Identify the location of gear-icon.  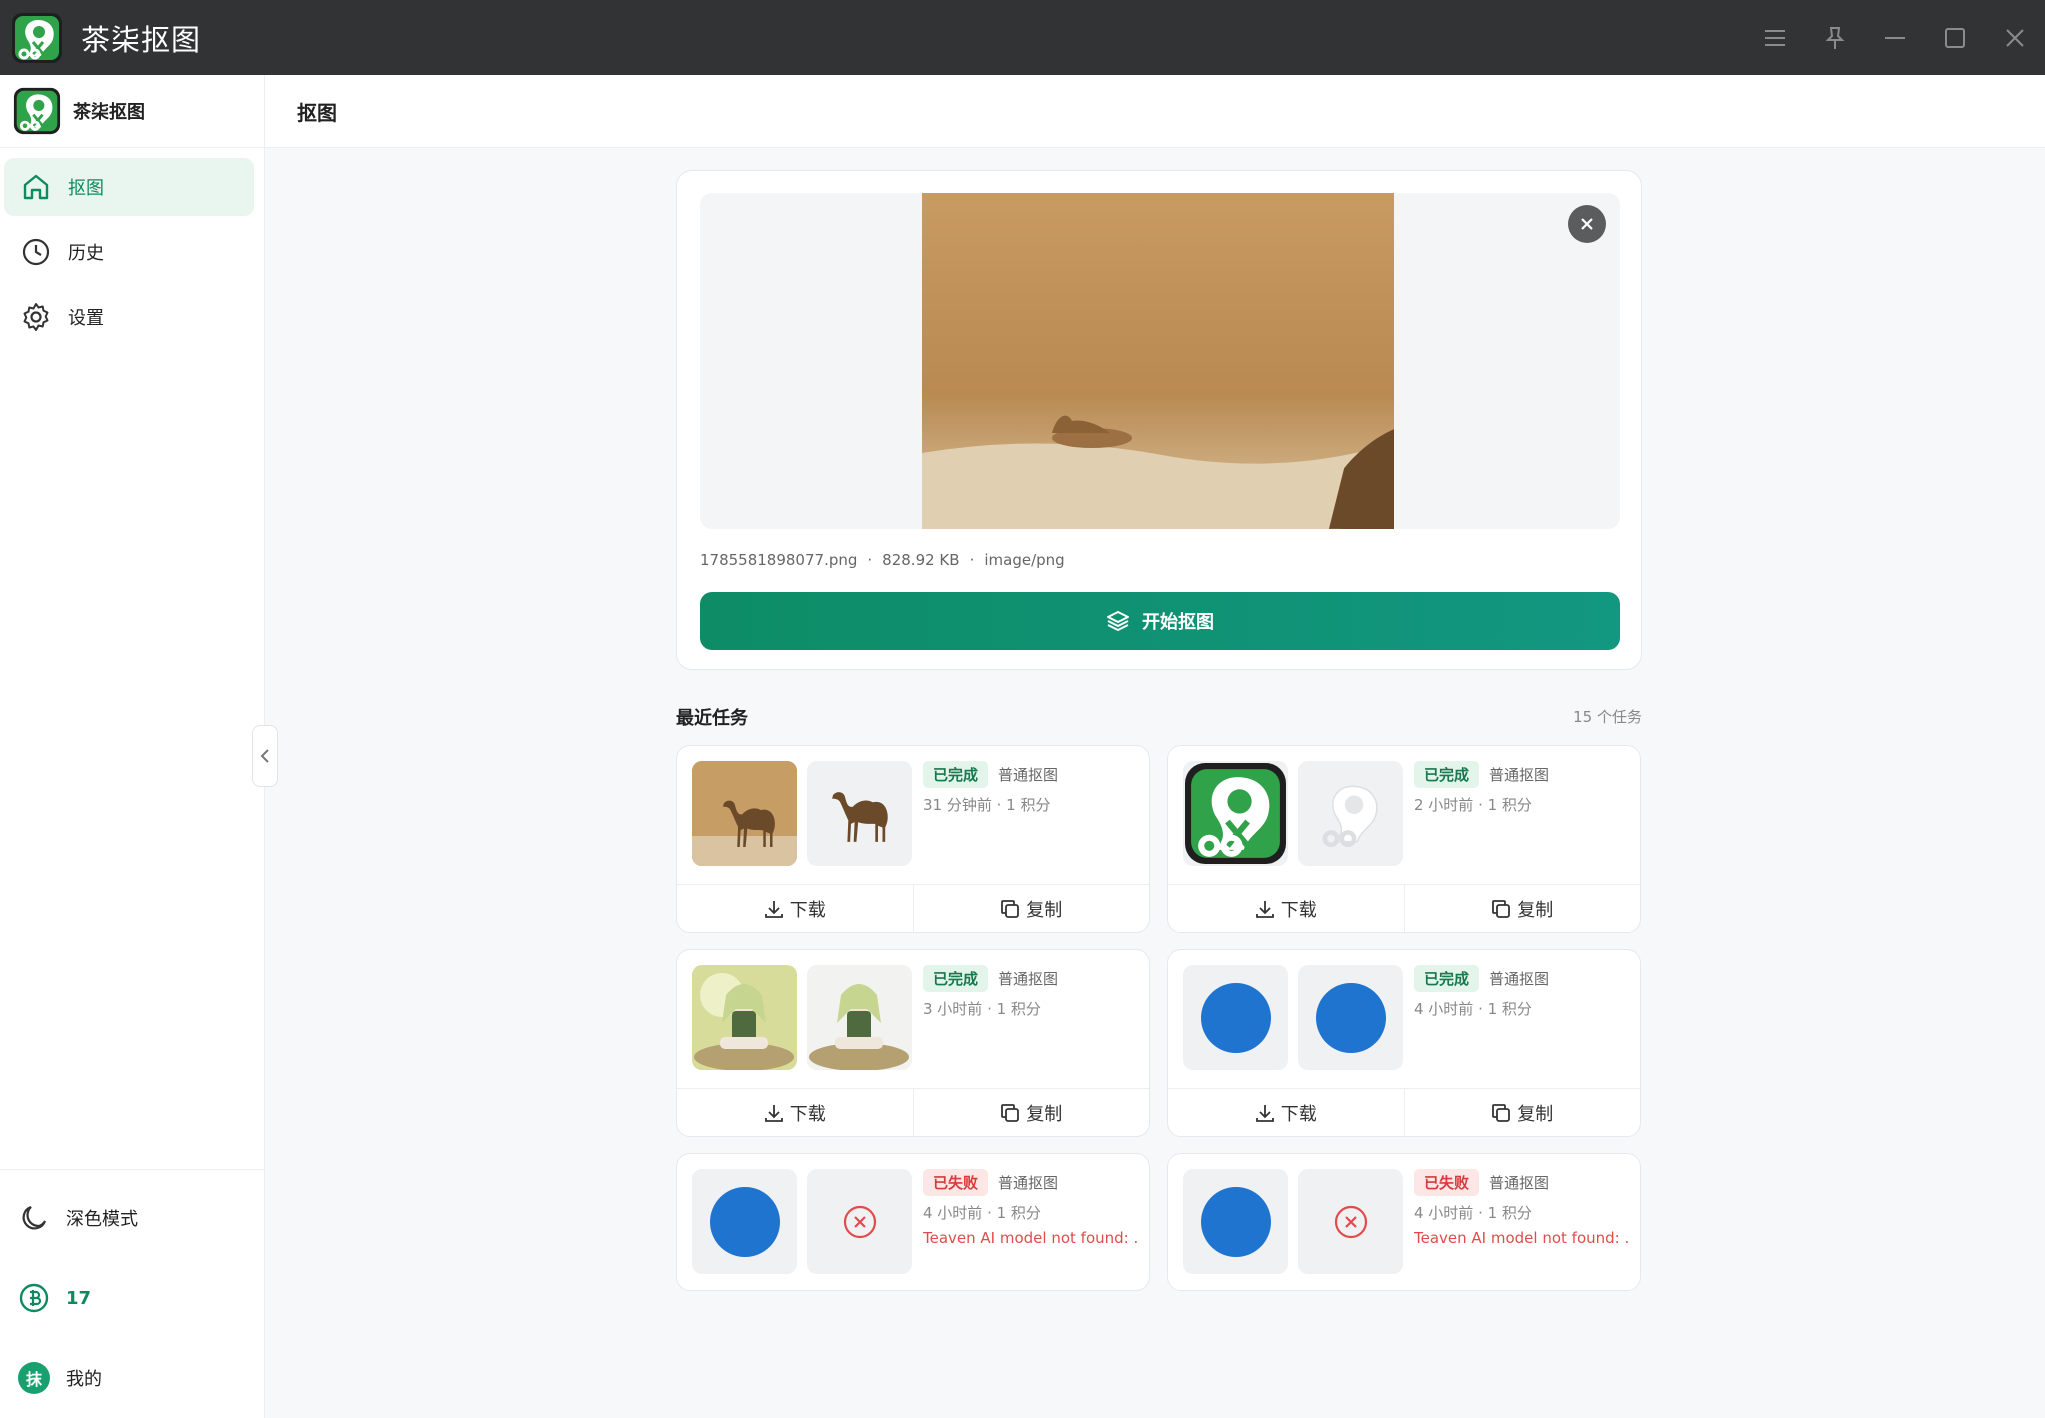
(36, 317).